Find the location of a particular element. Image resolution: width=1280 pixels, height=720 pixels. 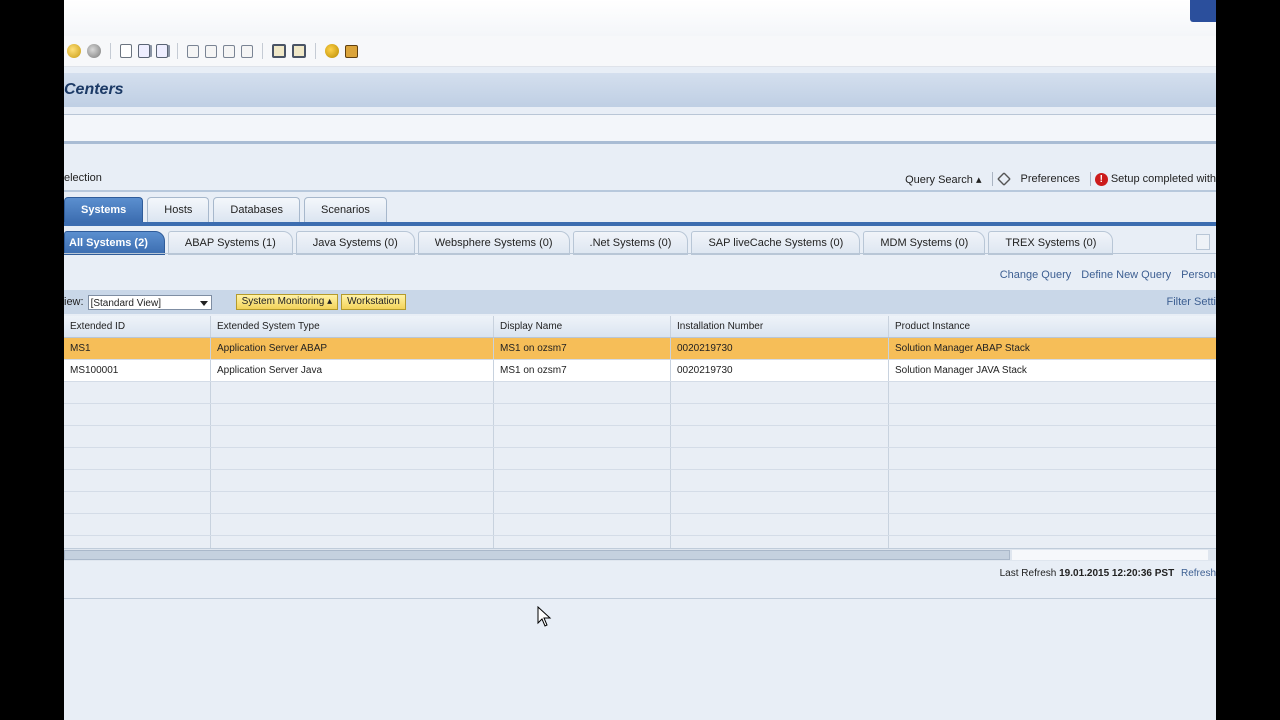

page-title: Centers is located at coordinates (94, 89).